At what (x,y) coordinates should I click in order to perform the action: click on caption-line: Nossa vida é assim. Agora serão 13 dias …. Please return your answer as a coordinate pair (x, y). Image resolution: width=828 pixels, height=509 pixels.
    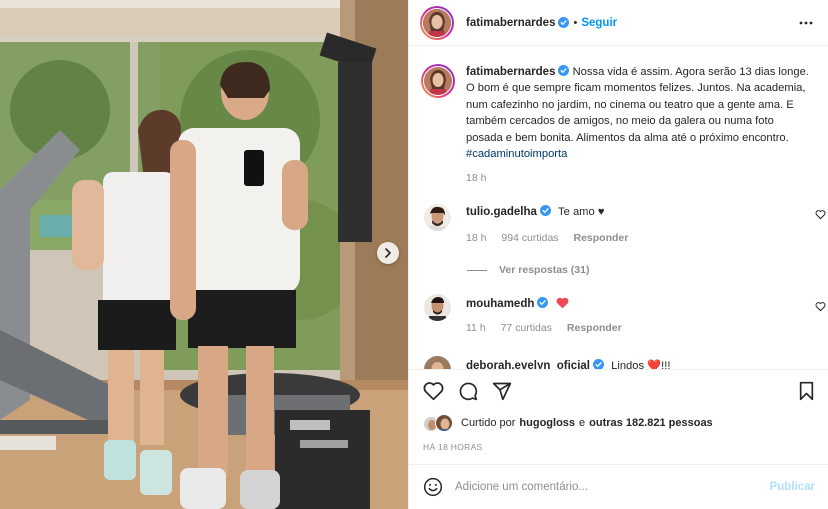
    Looking at the image, I should click on (690, 72).